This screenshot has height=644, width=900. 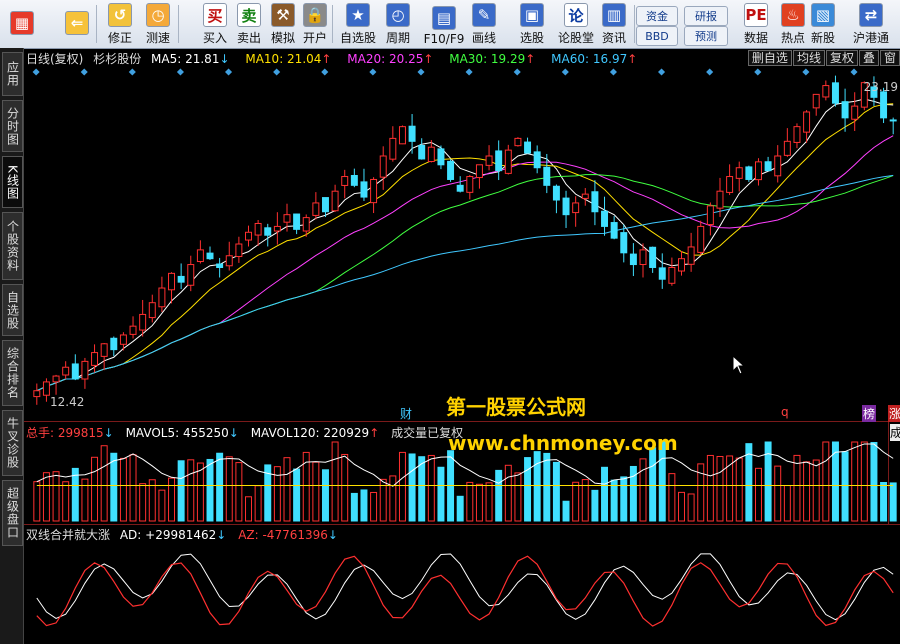 I want to click on 沪港通-button: ⇄ 沪港通, so click(x=871, y=24).